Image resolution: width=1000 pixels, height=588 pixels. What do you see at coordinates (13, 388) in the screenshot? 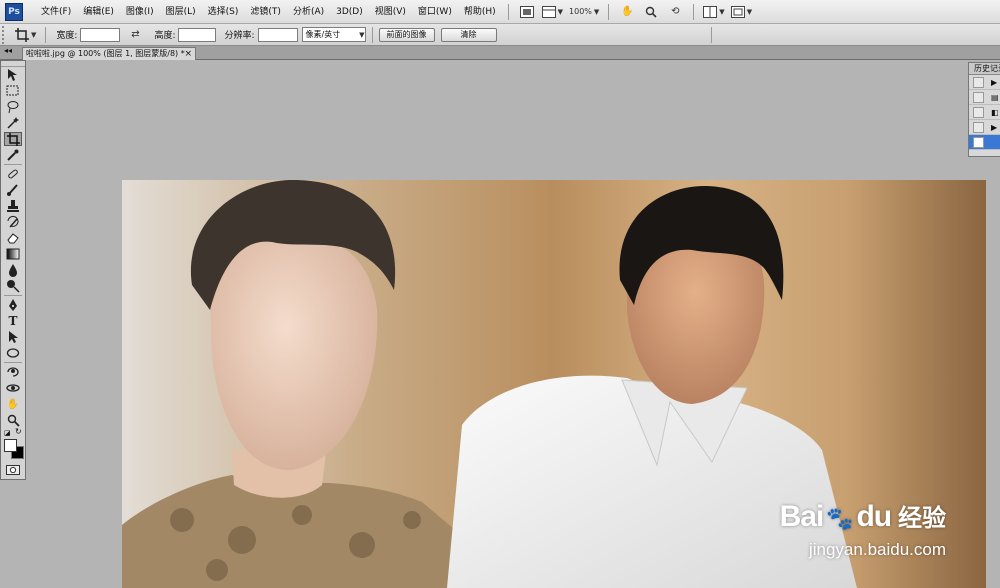
I see `3d-orbit-tool-icon` at bounding box center [13, 388].